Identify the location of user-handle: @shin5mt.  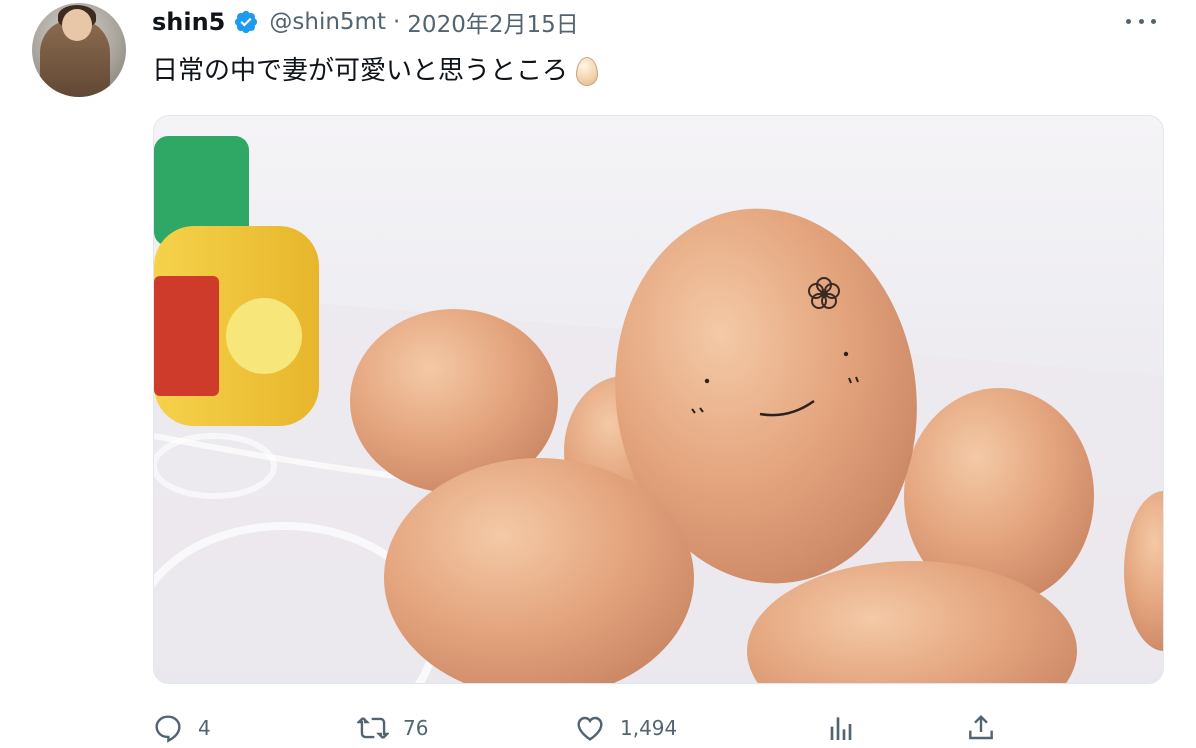
(327, 22).